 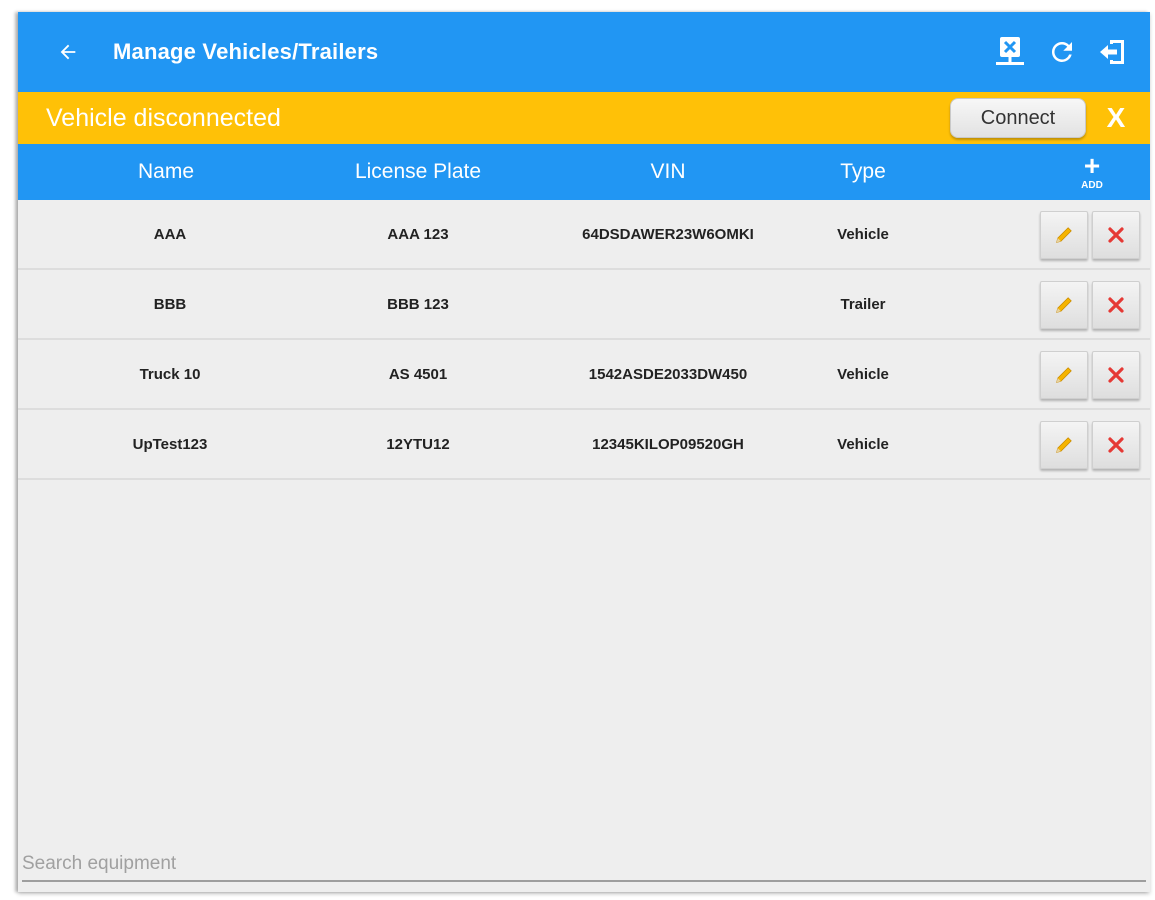 What do you see at coordinates (668, 171) in the screenshot?
I see `column-header-vin: VIN` at bounding box center [668, 171].